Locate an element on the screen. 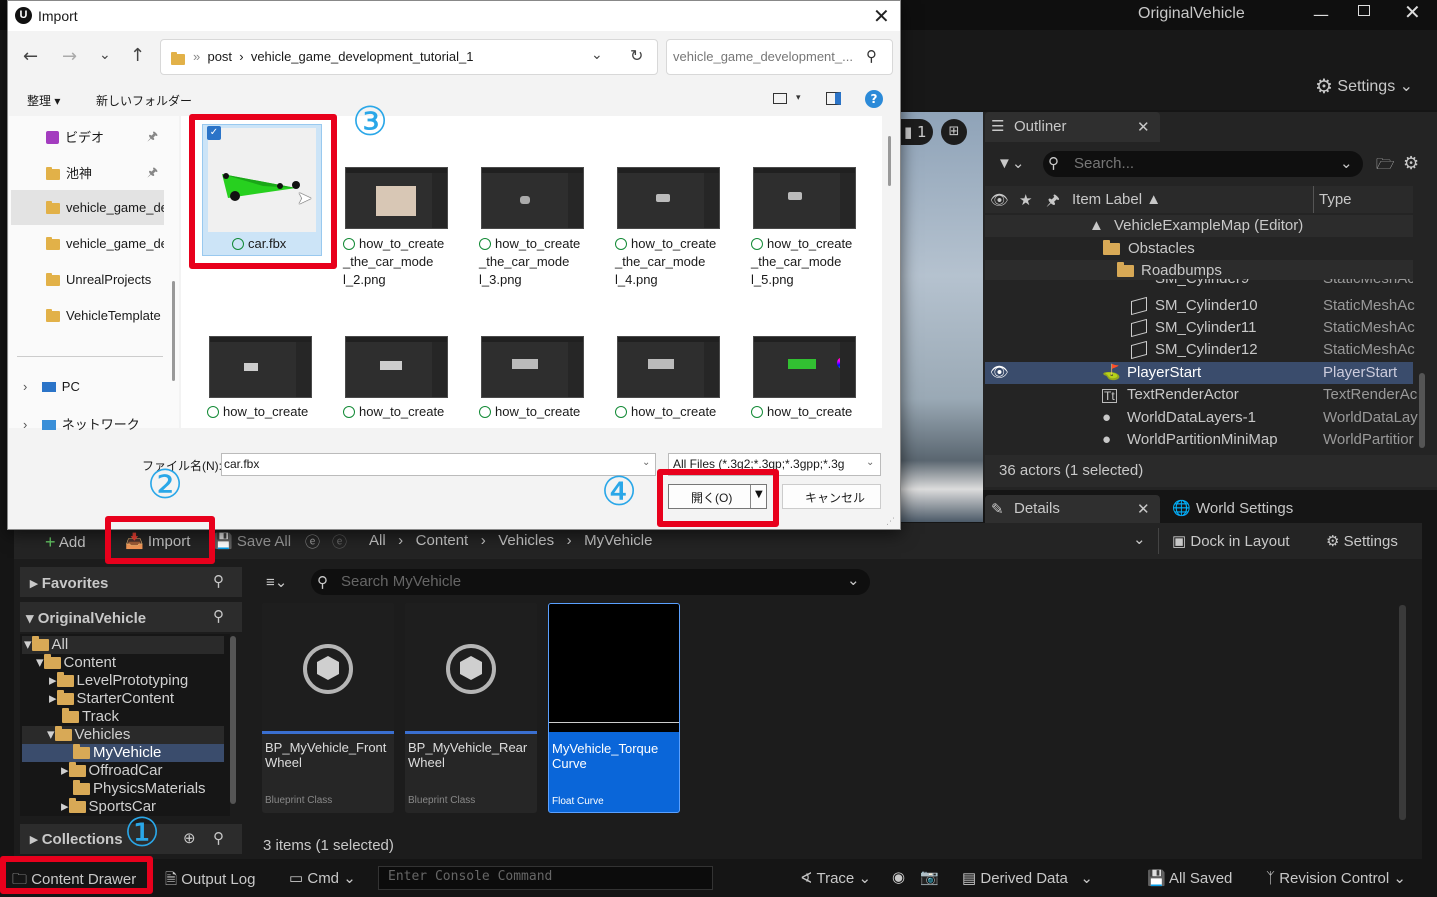  close-window-icon: ✕ is located at coordinates (1412, 12).